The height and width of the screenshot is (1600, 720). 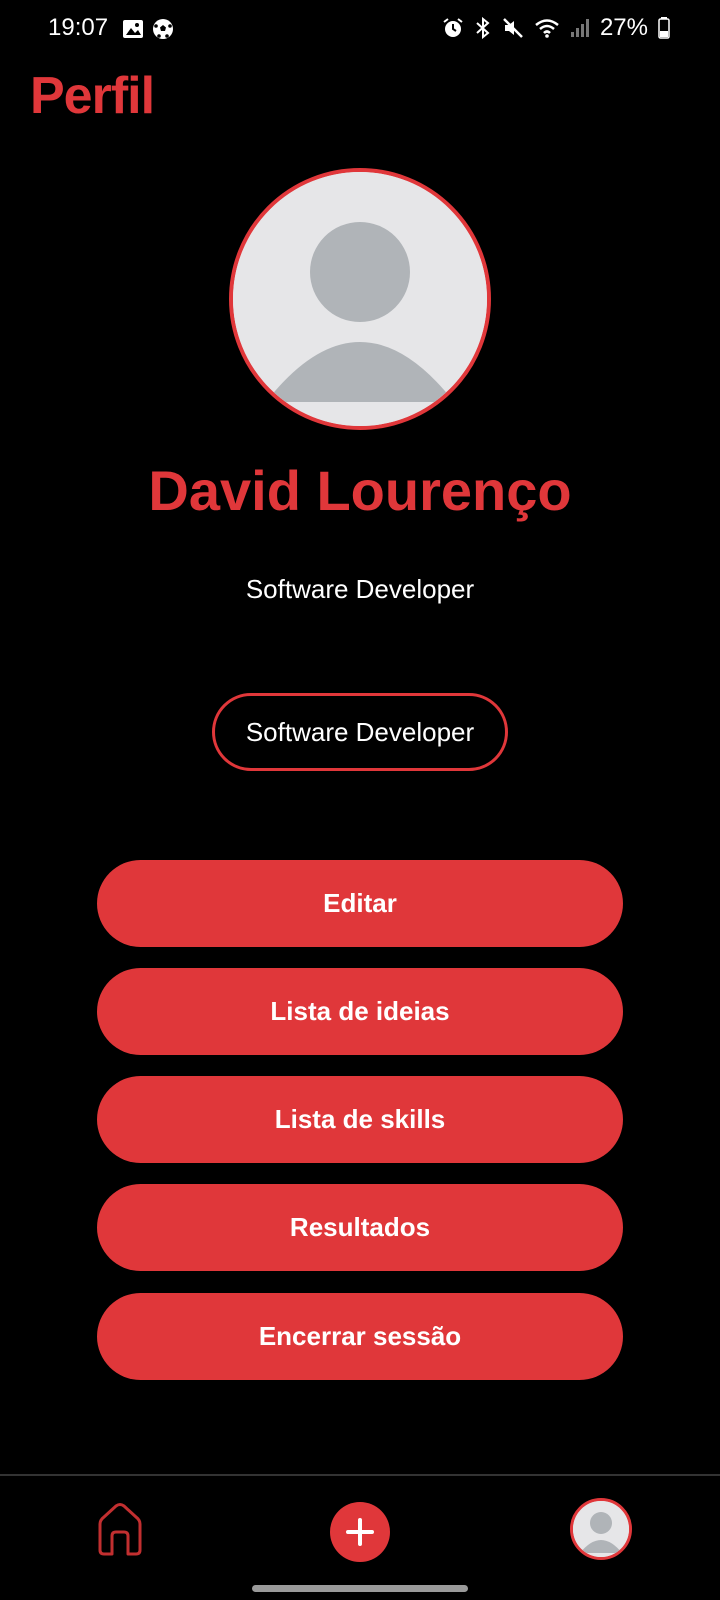 What do you see at coordinates (483, 28) in the screenshot?
I see `bluetooth-icon` at bounding box center [483, 28].